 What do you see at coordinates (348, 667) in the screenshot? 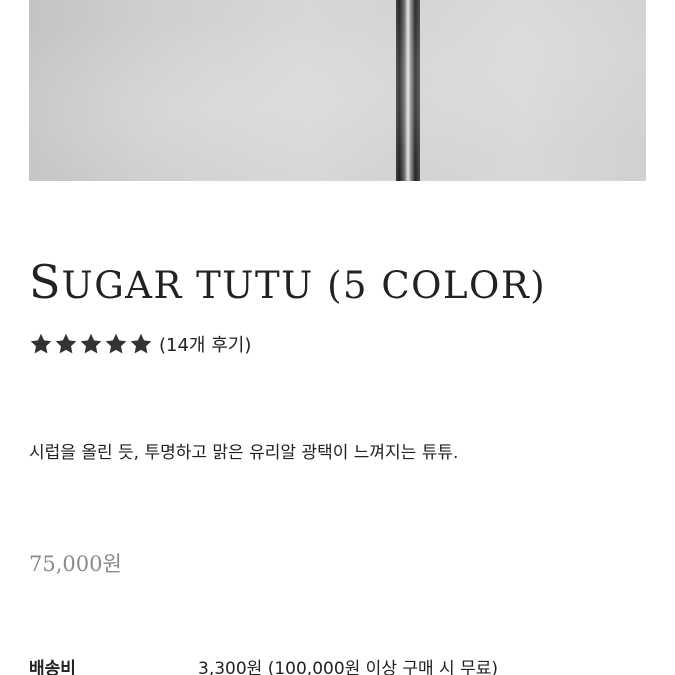
I see `shipping-value: 3,300원 (100,000원 이상 구매 시 무료)` at bounding box center [348, 667].